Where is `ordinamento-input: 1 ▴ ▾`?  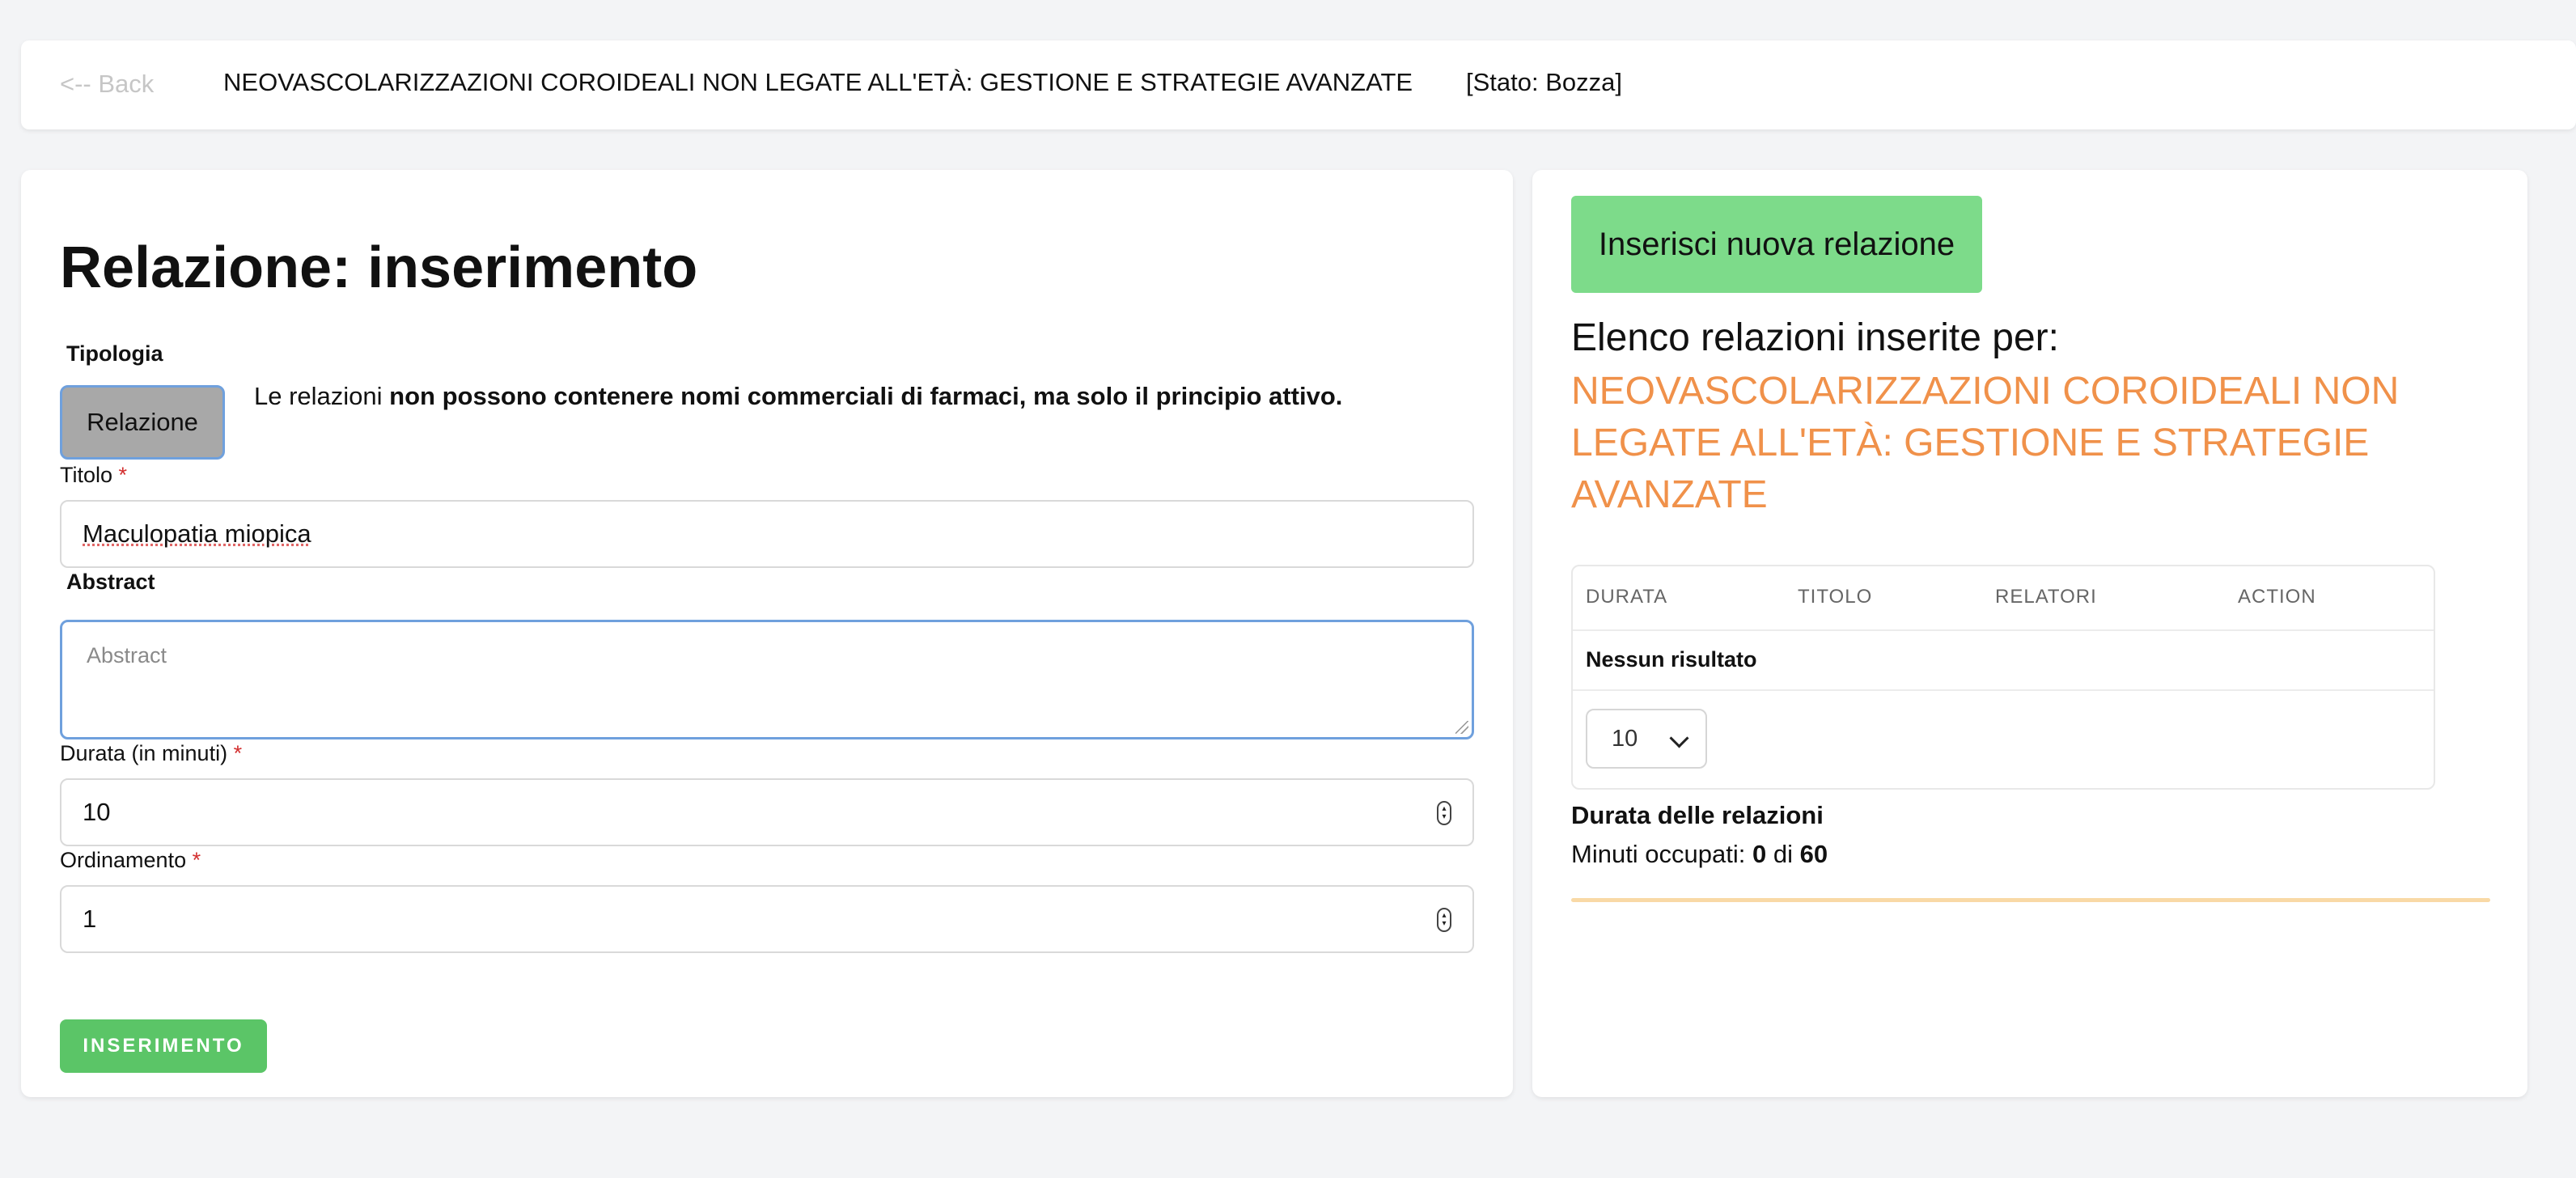 ordinamento-input: 1 ▴ ▾ is located at coordinates (767, 919).